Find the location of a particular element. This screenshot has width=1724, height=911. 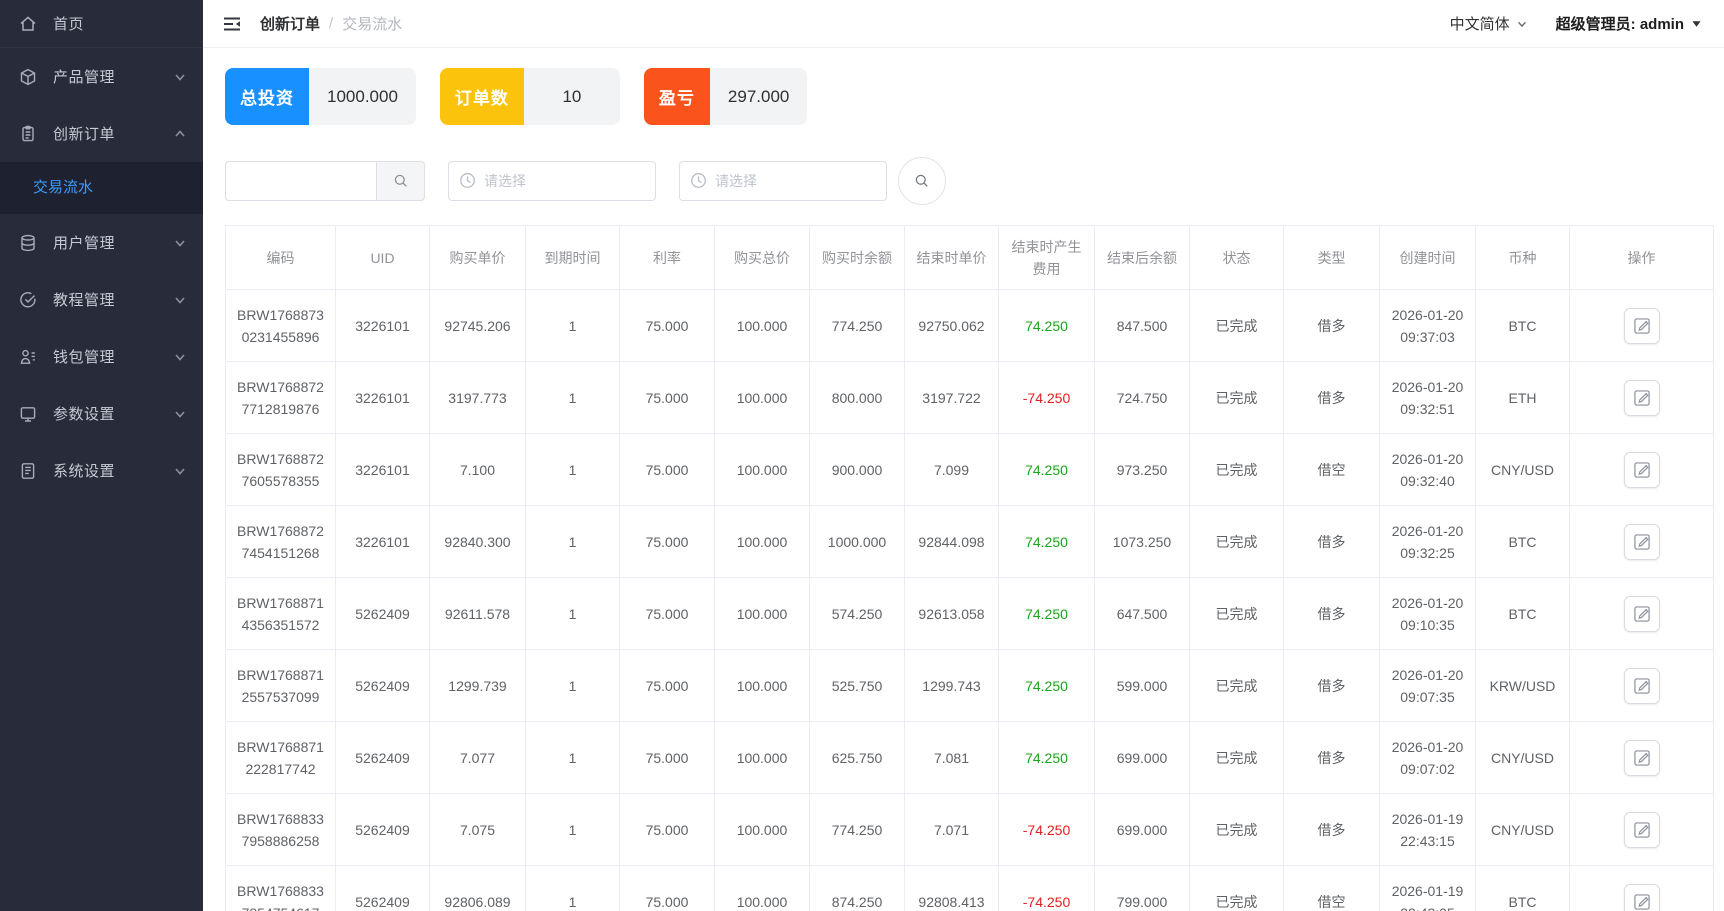

params-icon is located at coordinates (28, 414).